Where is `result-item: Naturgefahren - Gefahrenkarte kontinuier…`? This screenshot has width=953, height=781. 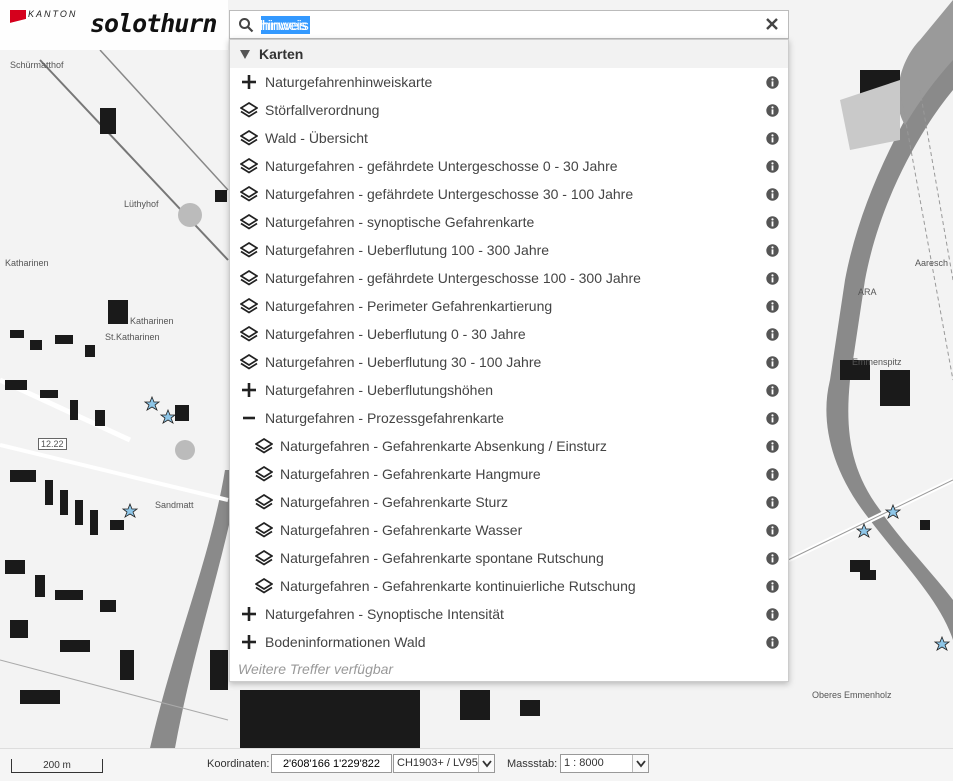 result-item: Naturgefahren - Gefahrenkarte kontinuier… is located at coordinates (509, 586).